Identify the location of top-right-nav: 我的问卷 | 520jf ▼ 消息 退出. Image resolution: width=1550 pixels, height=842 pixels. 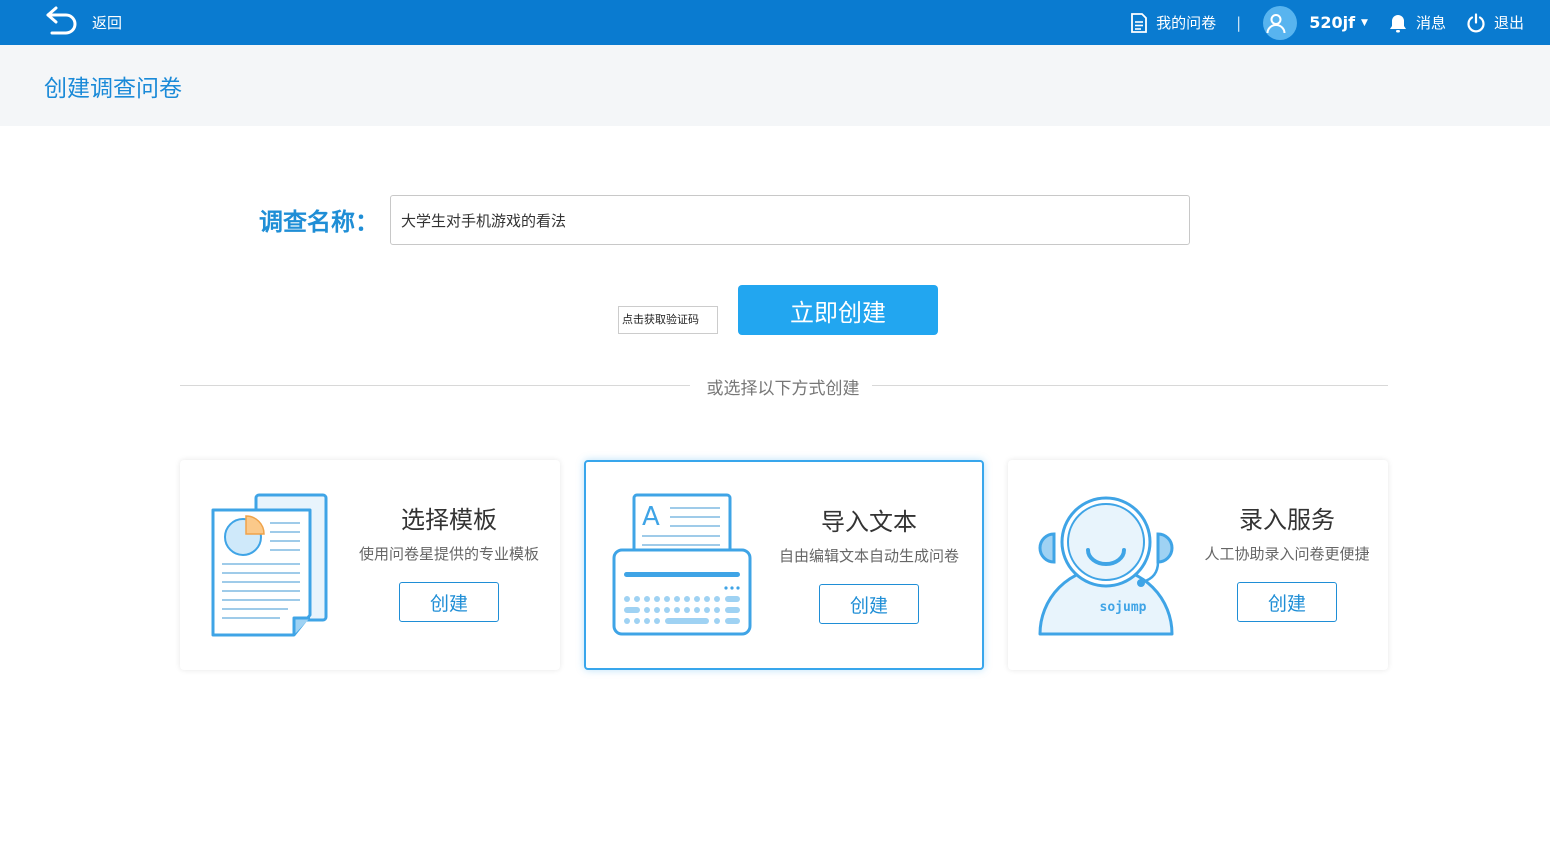
(1327, 22).